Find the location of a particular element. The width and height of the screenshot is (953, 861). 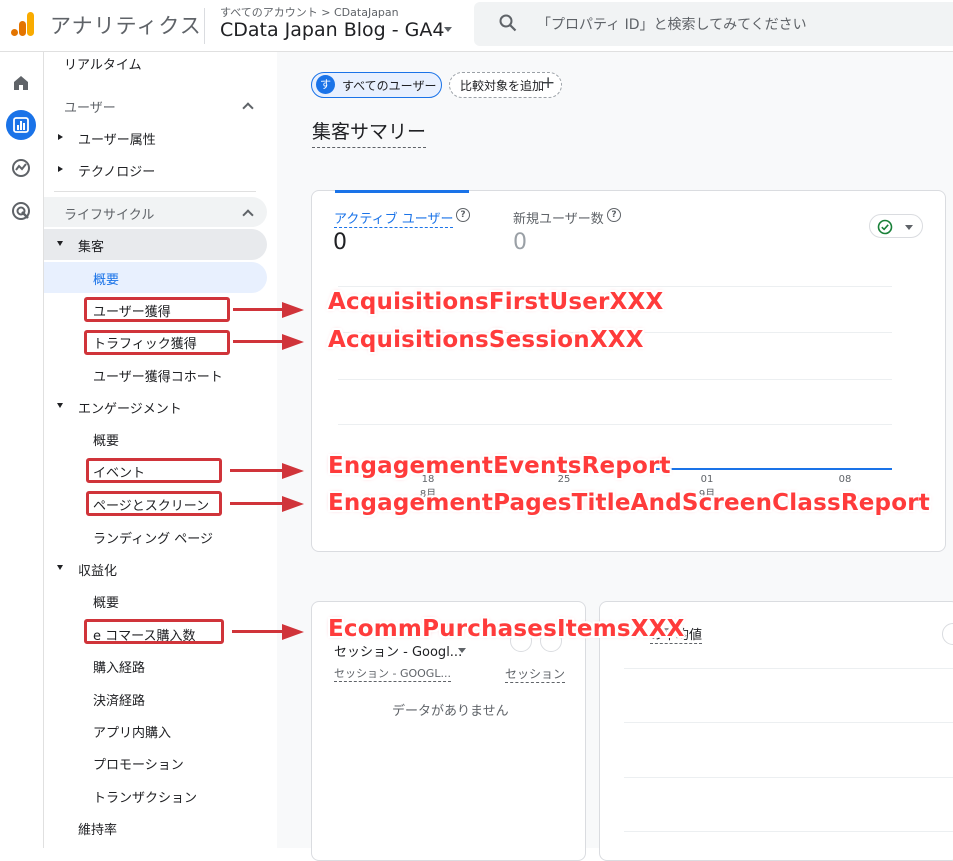

sidebar-item-checkout-journey: 決済経路 is located at coordinates (119, 699).